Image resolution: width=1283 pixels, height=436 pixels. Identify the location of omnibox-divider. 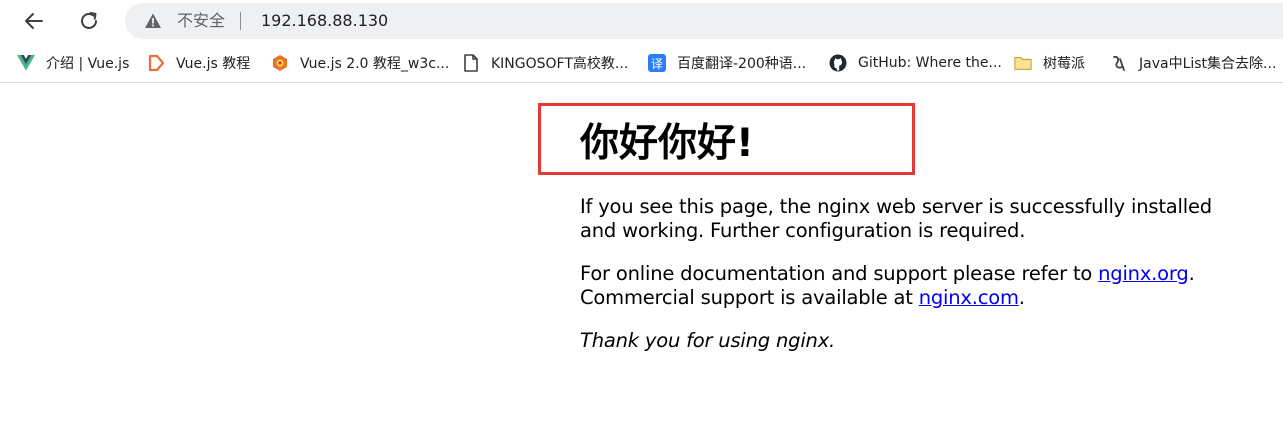
(240, 21).